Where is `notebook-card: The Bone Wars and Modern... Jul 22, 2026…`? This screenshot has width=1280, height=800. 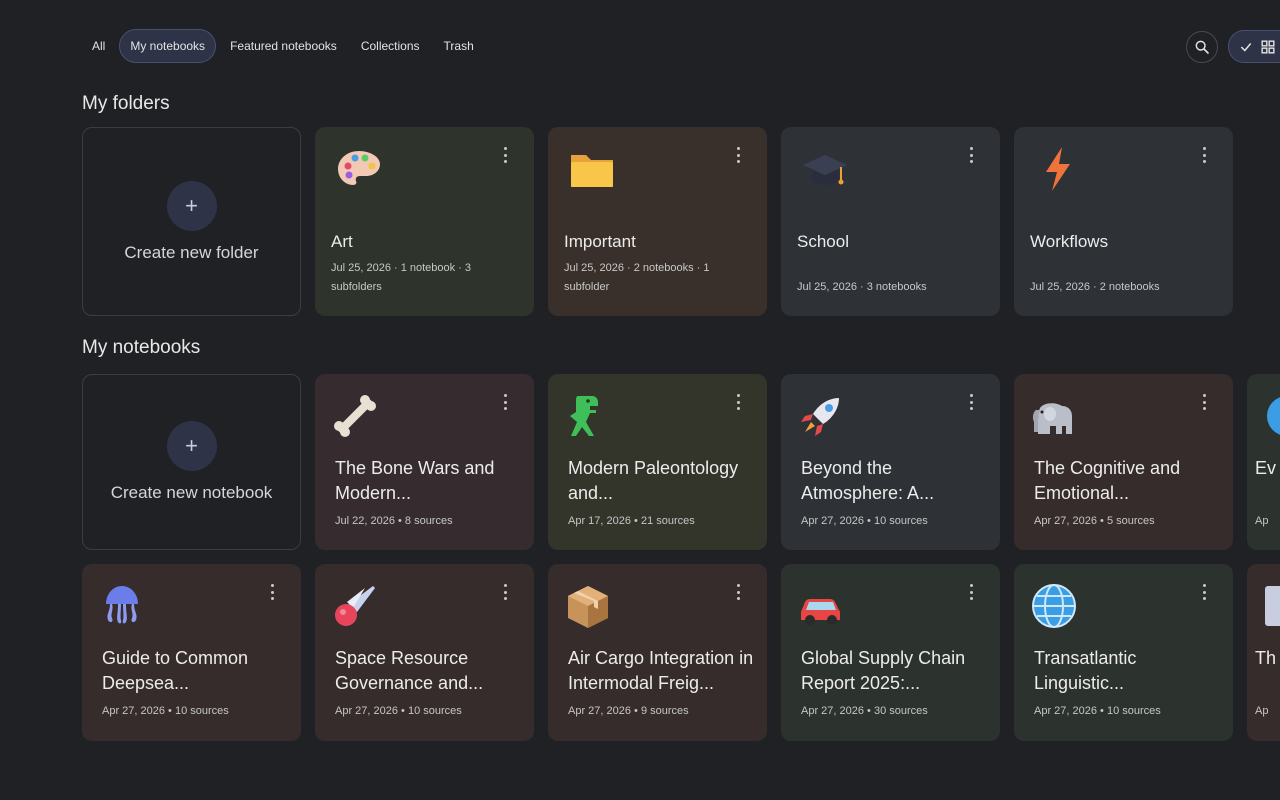 notebook-card: The Bone Wars and Modern... Jul 22, 2026… is located at coordinates (424, 462).